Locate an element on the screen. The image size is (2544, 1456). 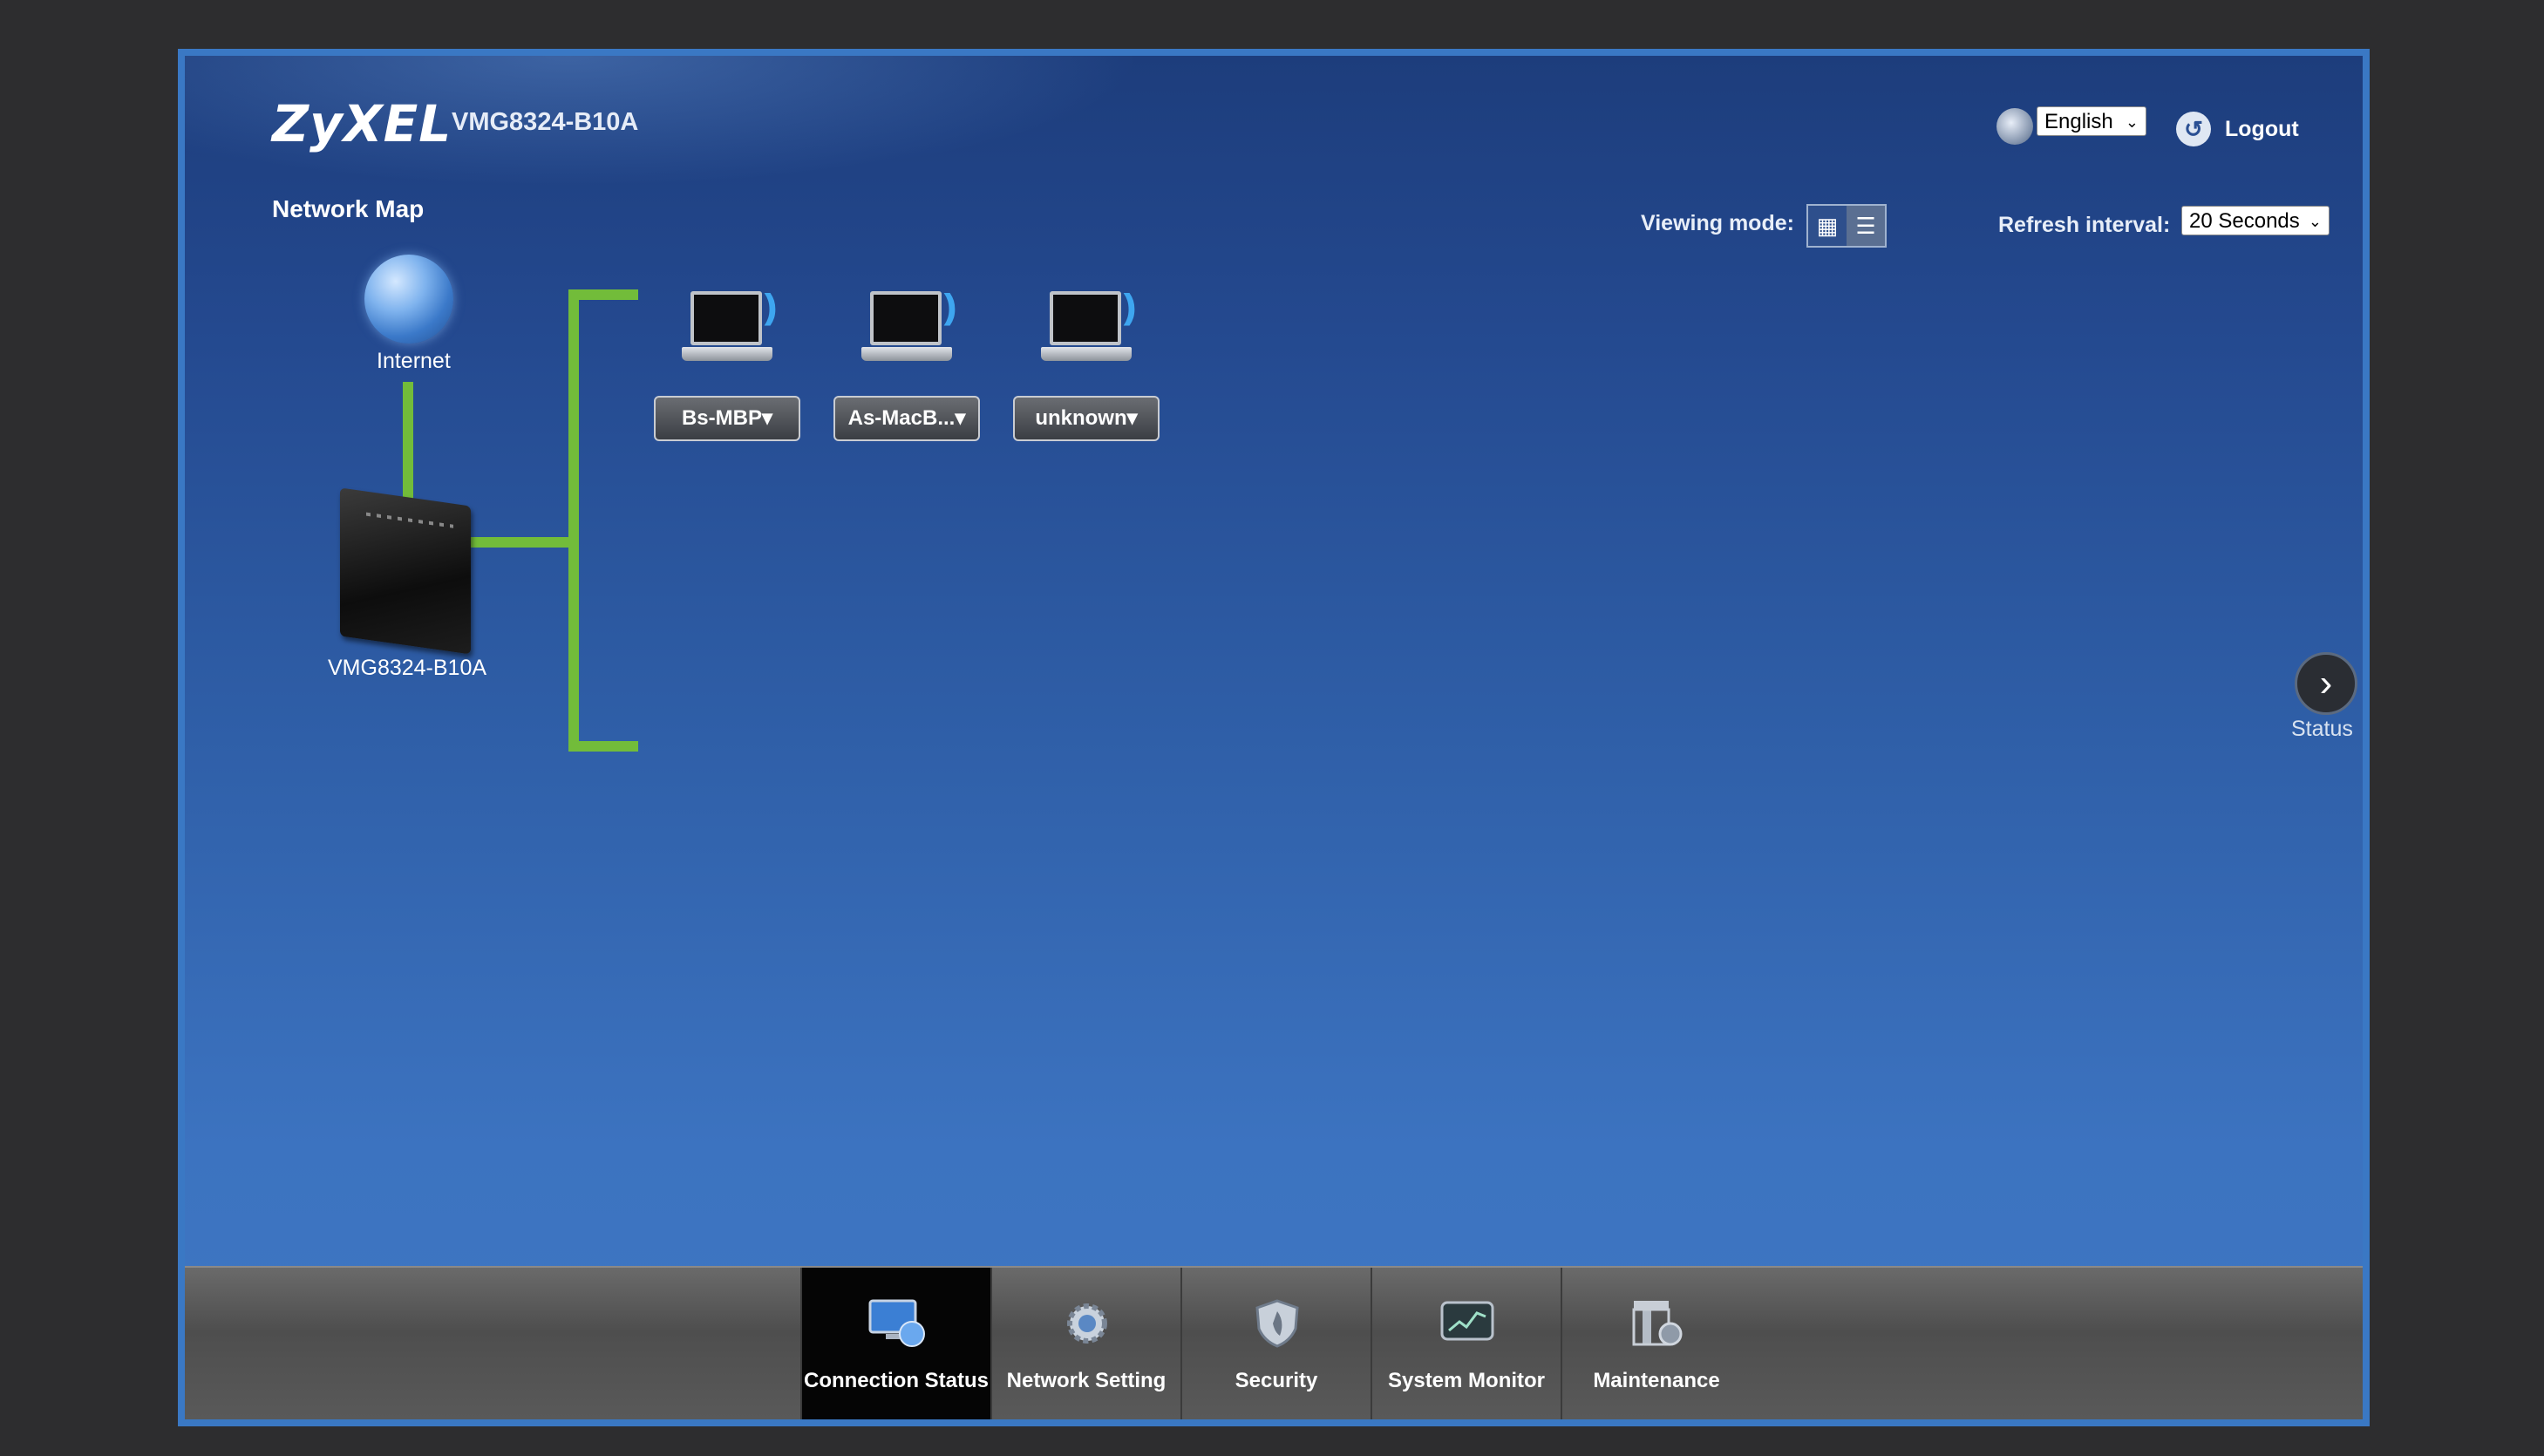
tab-label: System Monitor is located at coordinates (1466, 1380).